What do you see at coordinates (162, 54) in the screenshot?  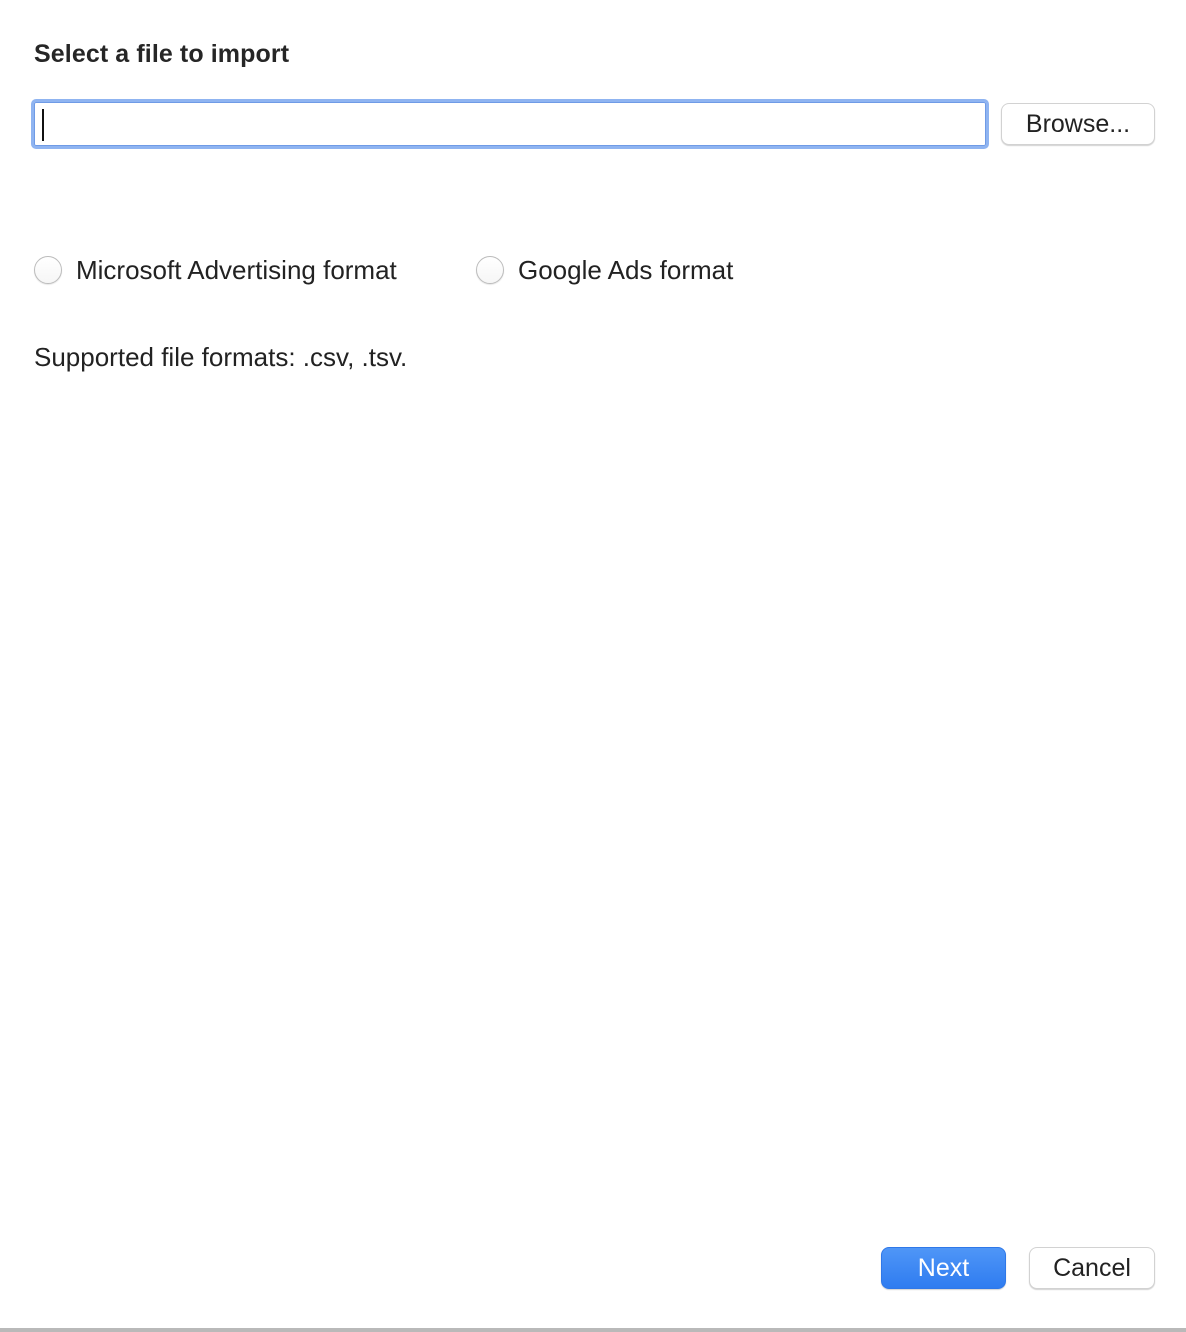 I see `dialog-title: Select a file to import` at bounding box center [162, 54].